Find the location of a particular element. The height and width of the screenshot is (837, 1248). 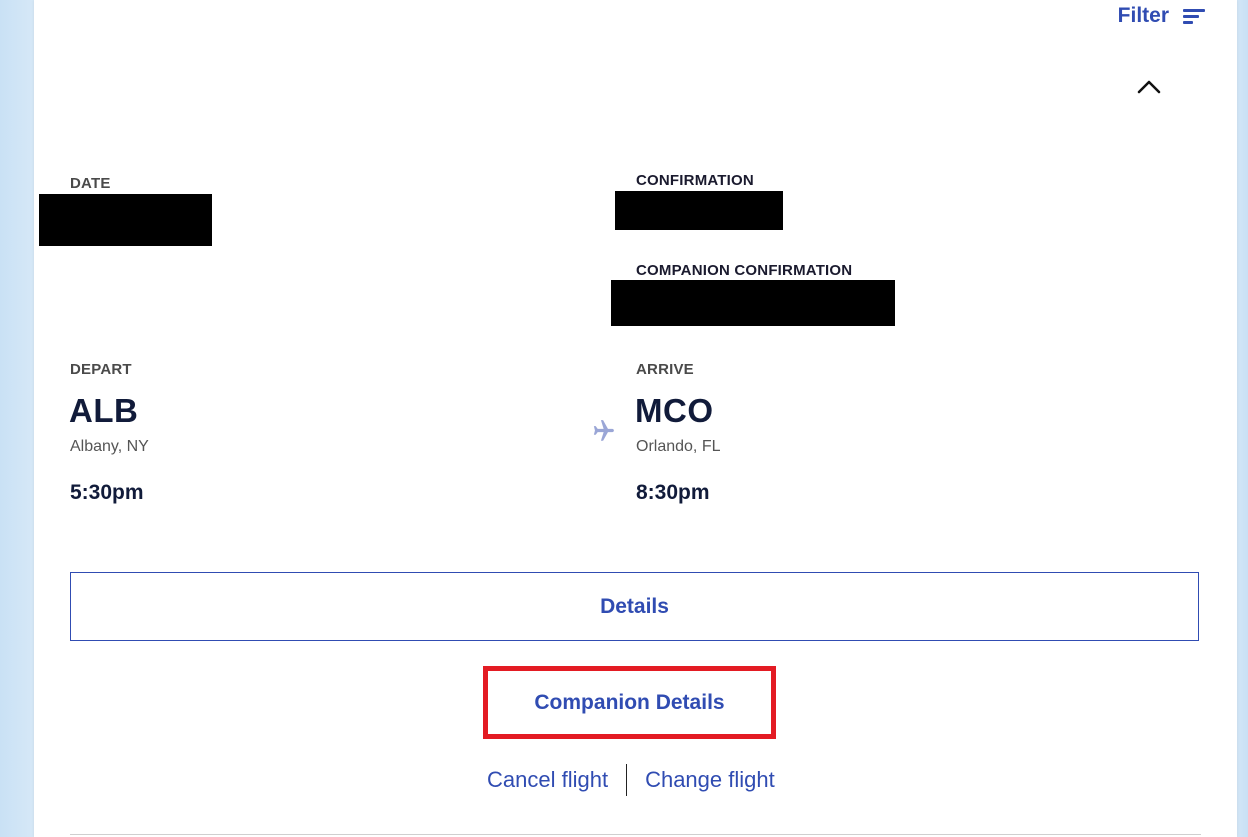

confirmation-label: CONFIRMATION is located at coordinates (695, 180).